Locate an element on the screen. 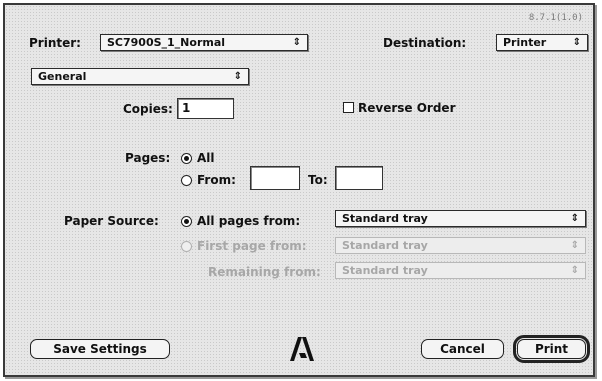  first-page-from-radio is located at coordinates (186, 246).